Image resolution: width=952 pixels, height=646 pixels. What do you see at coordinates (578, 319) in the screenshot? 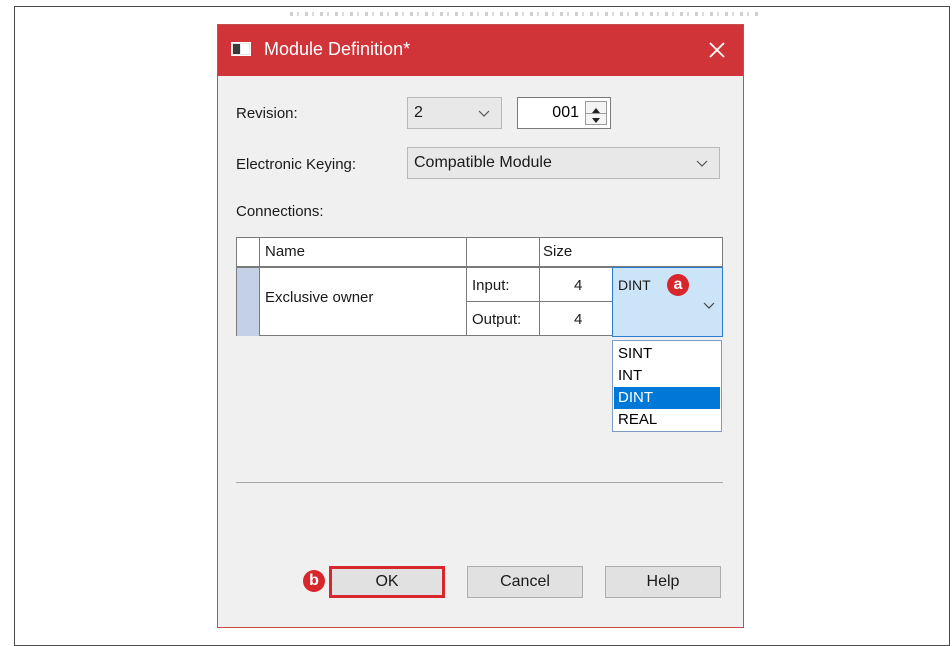
I see `output-size-cell: 4` at bounding box center [578, 319].